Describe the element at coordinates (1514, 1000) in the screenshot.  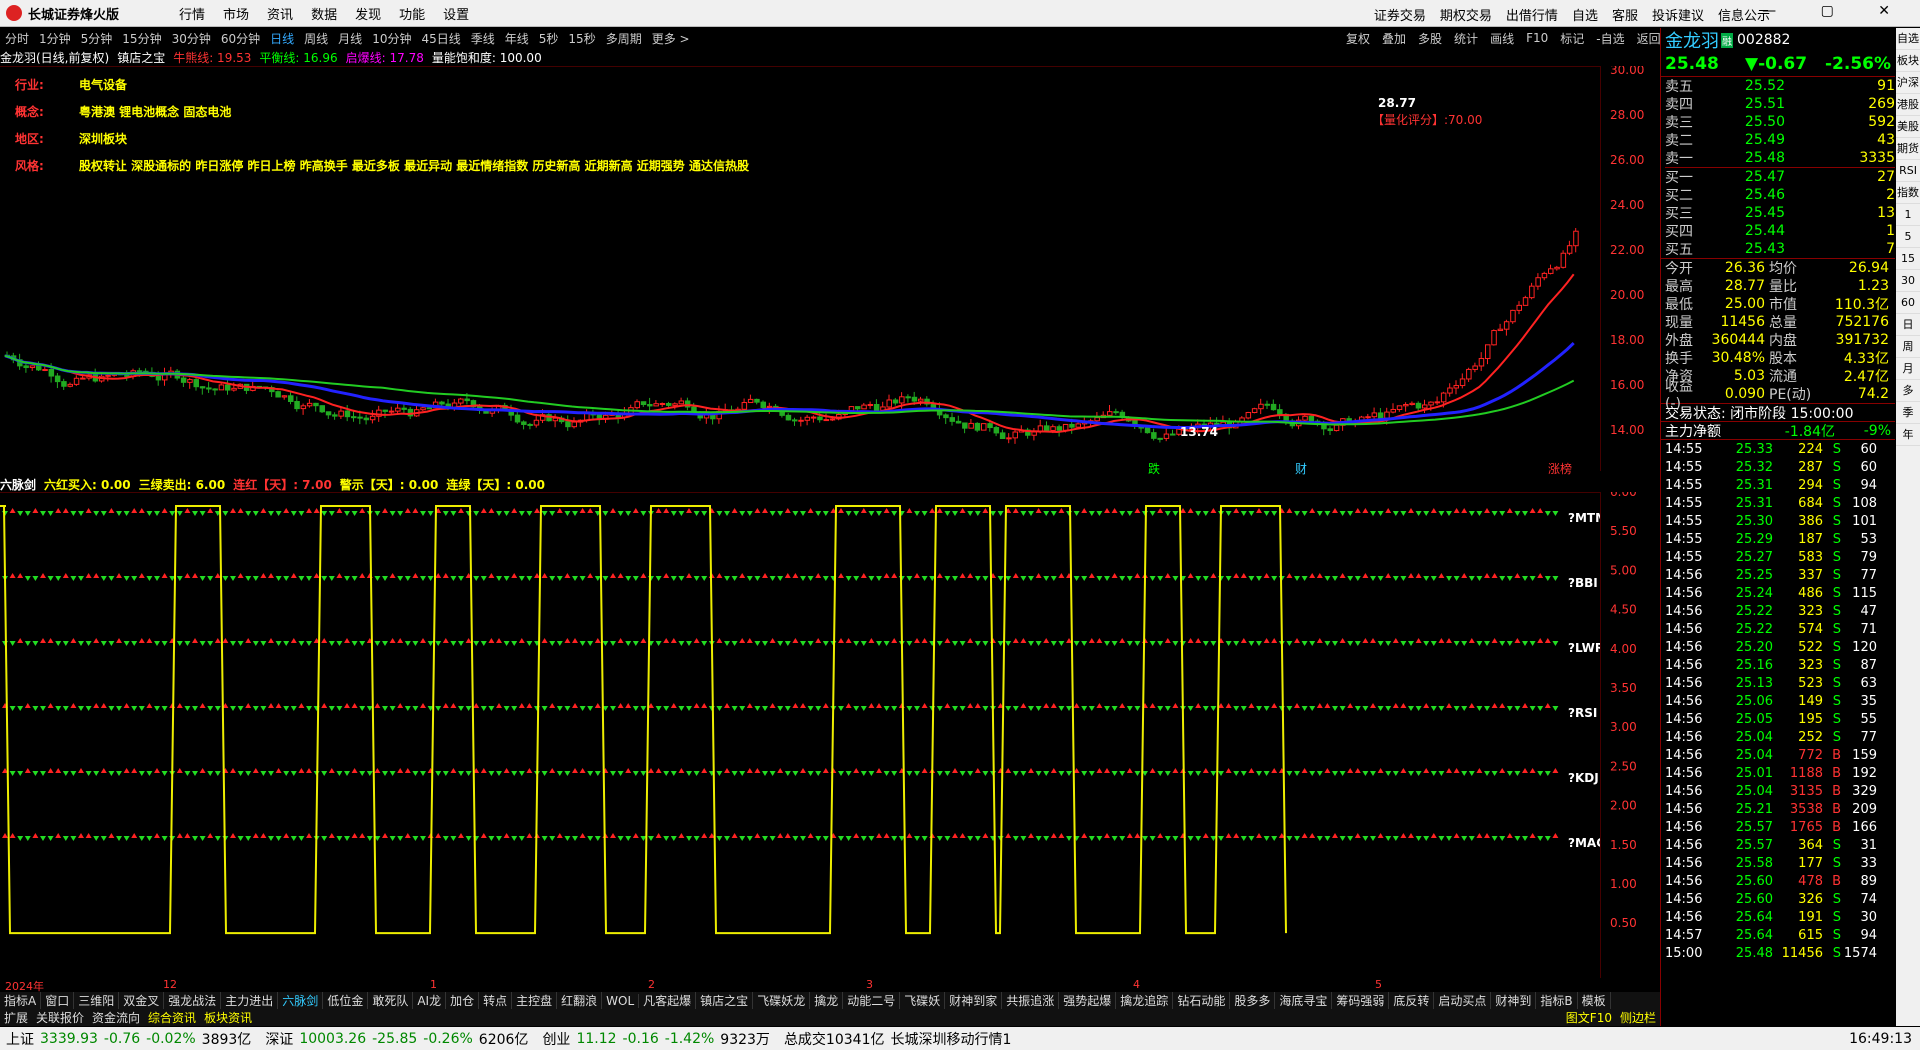
I see `indicator-tab: 财神到` at that location.